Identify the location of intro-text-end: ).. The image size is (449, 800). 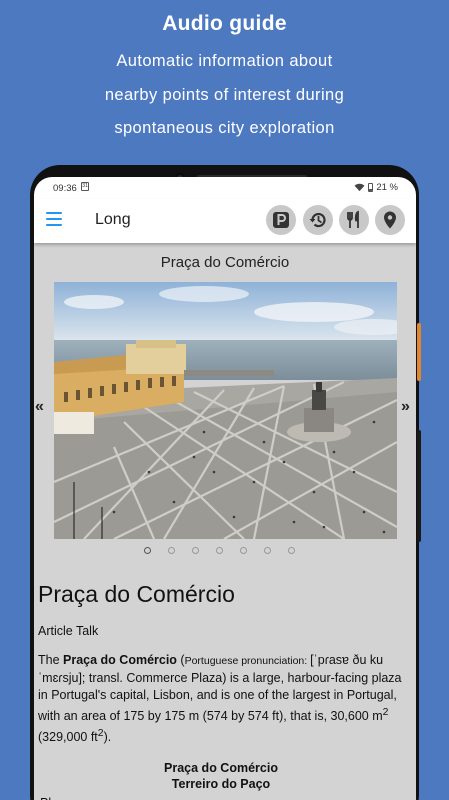
(107, 737).